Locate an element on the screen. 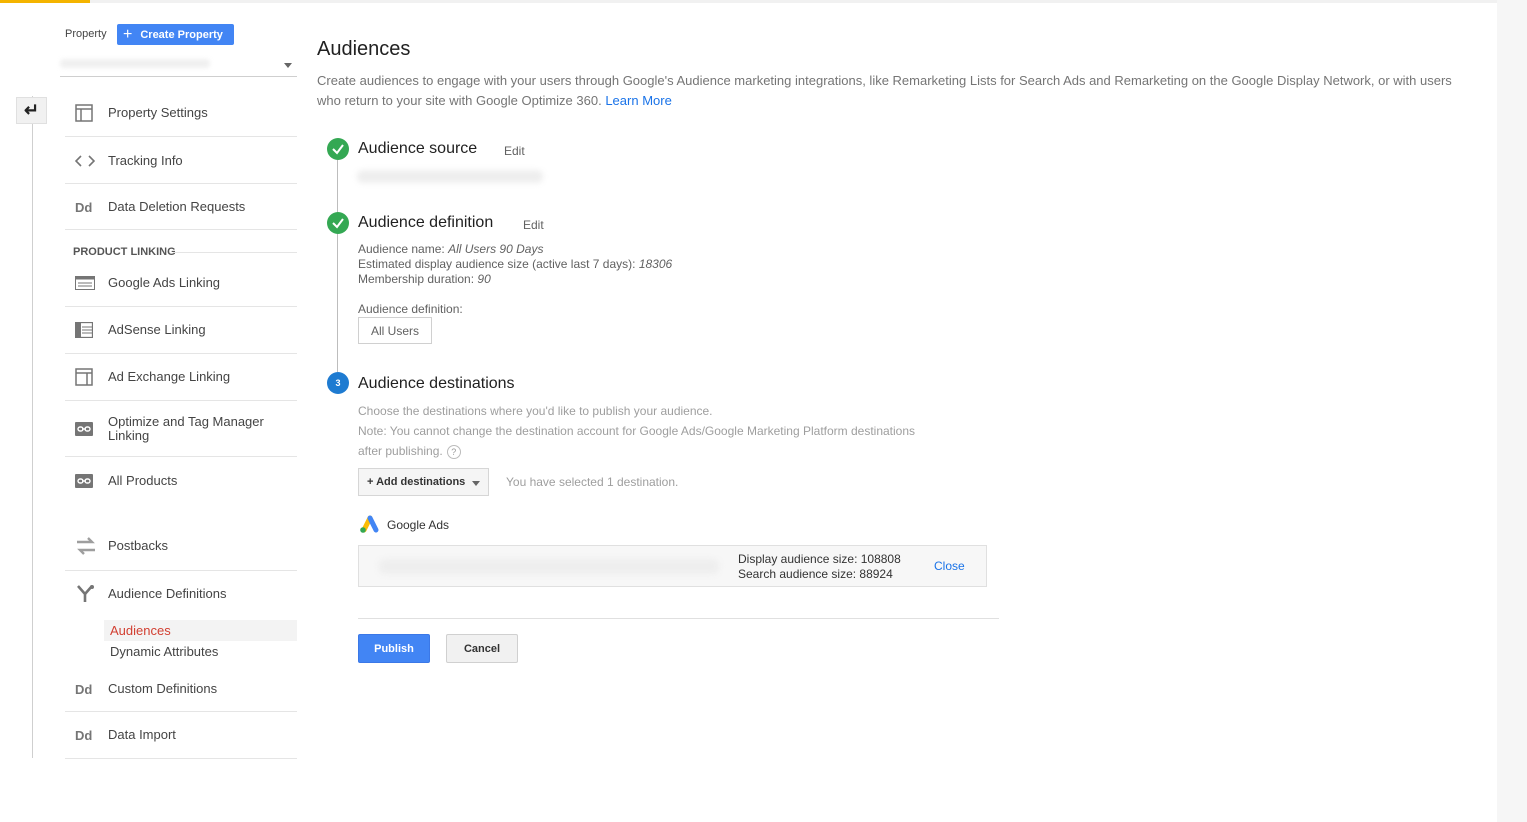 This screenshot has width=1527, height=822. create-property-button: + Create Property is located at coordinates (175, 34).